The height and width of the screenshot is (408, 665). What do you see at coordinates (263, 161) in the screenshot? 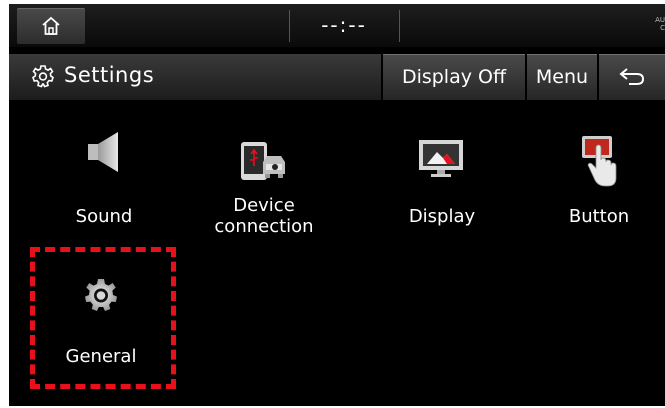
I see `phone-car-icon` at bounding box center [263, 161].